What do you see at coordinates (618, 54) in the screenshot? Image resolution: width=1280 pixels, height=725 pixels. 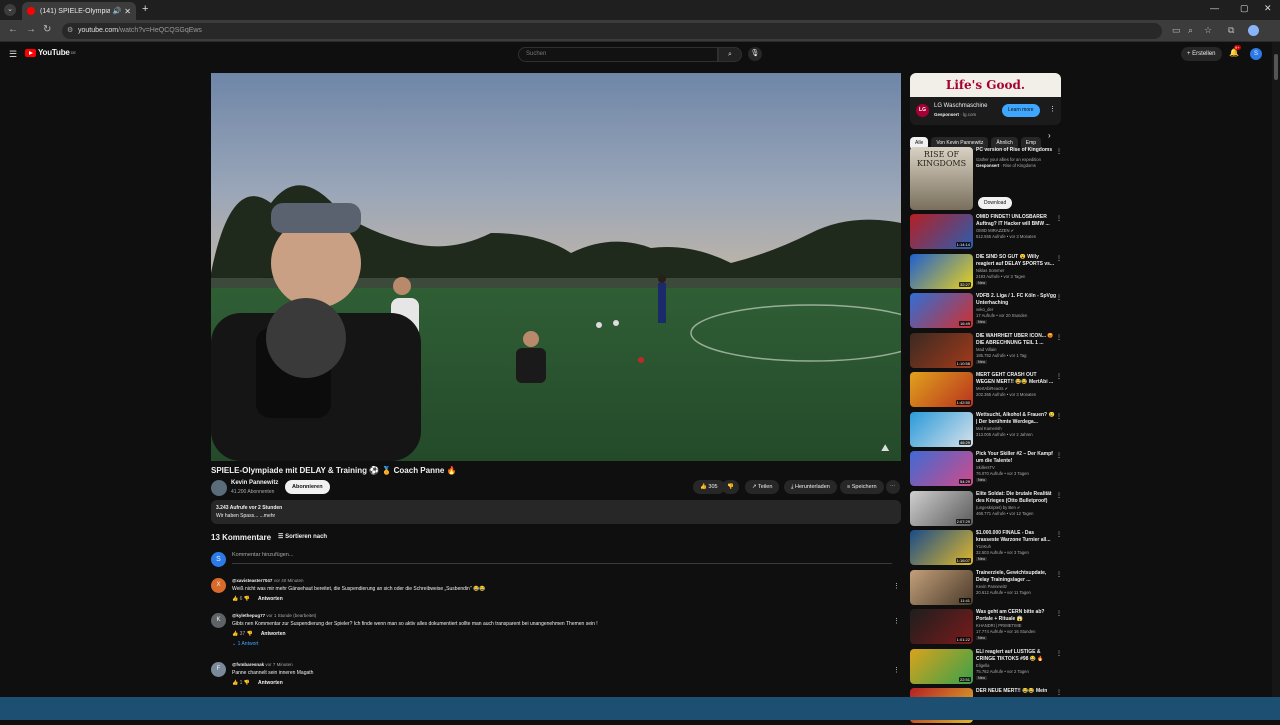 I see `search-input: Suchen` at bounding box center [618, 54].